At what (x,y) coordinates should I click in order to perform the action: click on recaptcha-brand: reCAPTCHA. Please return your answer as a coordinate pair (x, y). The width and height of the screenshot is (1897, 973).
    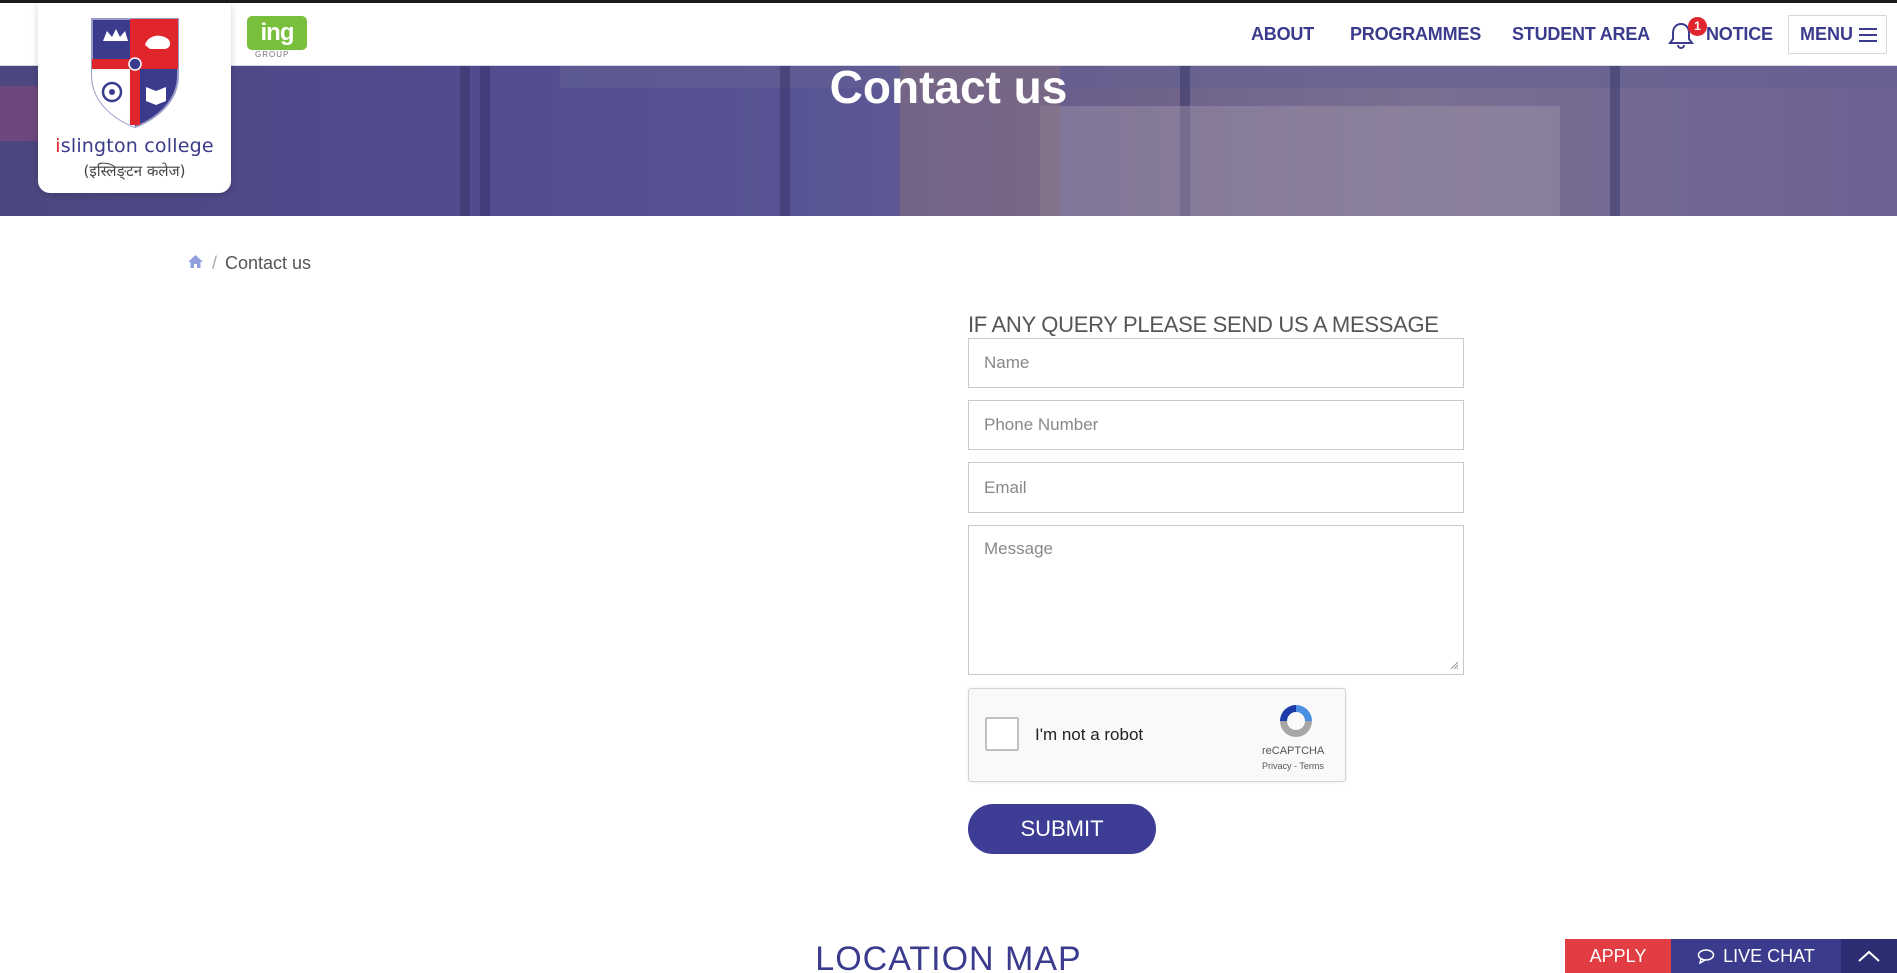
    Looking at the image, I should click on (1293, 751).